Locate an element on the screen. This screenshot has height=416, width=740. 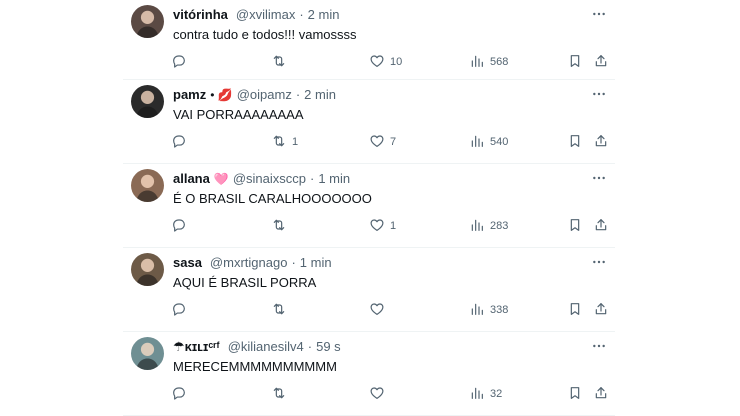
display-name: sasa is located at coordinates (187, 263).